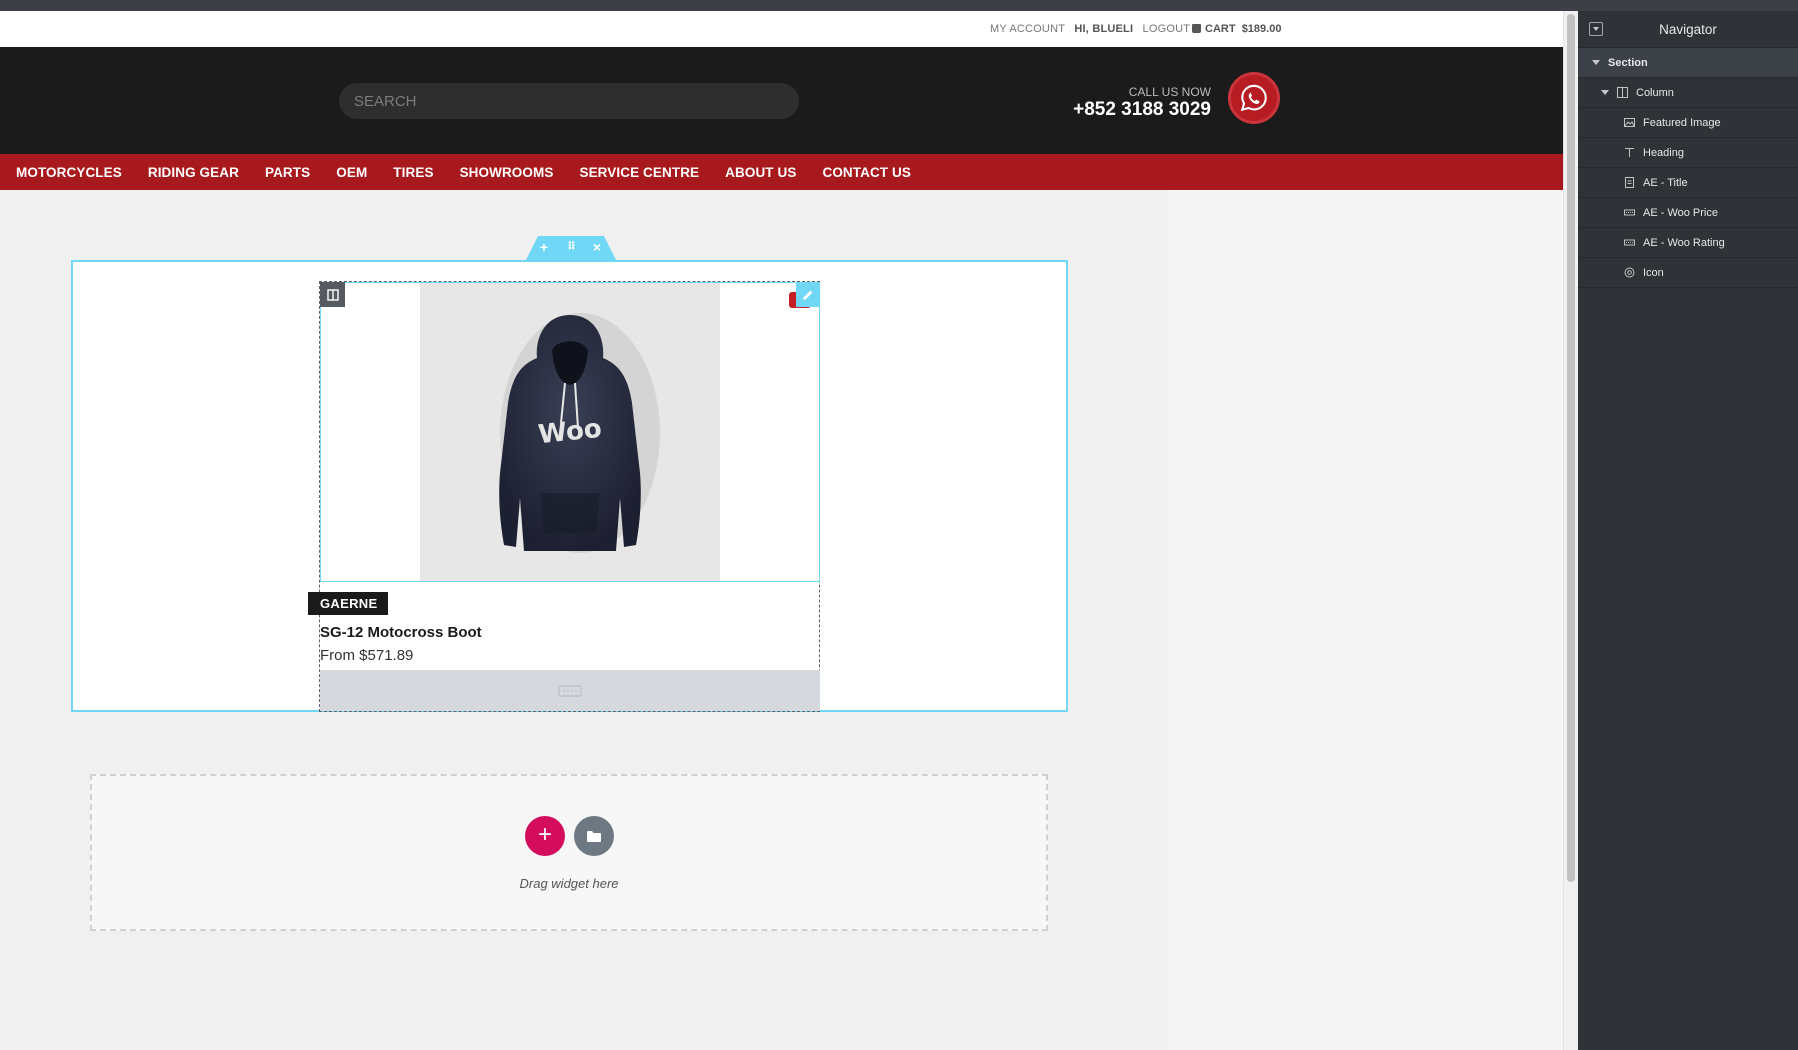  Describe the element at coordinates (544, 247) in the screenshot. I see `add-section-icon: +` at that location.